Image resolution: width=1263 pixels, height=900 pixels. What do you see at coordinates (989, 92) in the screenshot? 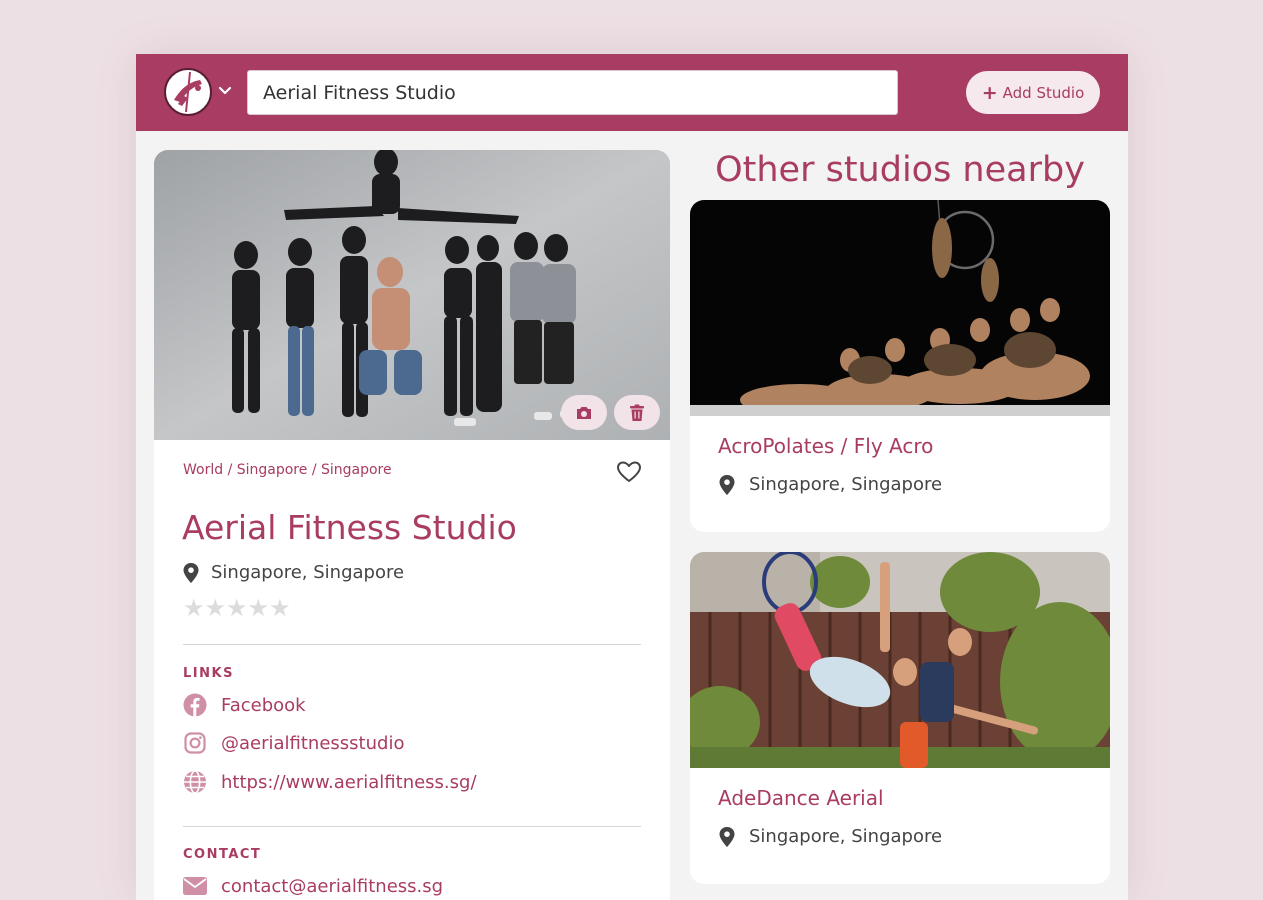
I see `plus-icon: +` at bounding box center [989, 92].